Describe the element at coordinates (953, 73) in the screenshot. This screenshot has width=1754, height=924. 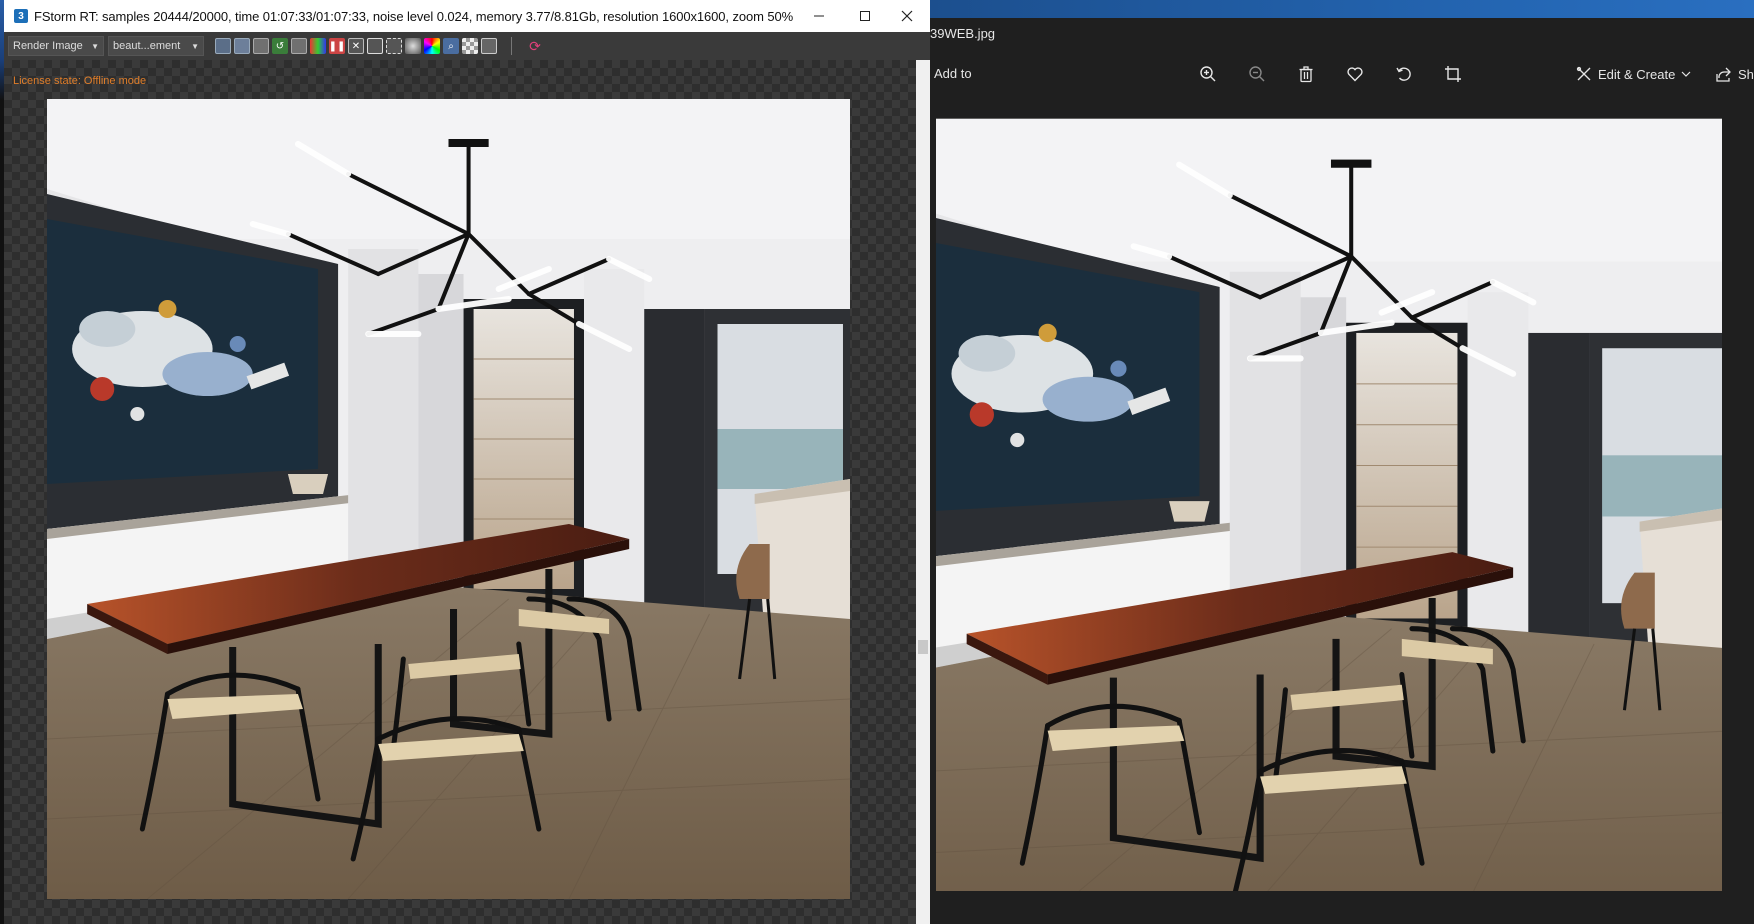
I see `add-to-button: Add to` at that location.